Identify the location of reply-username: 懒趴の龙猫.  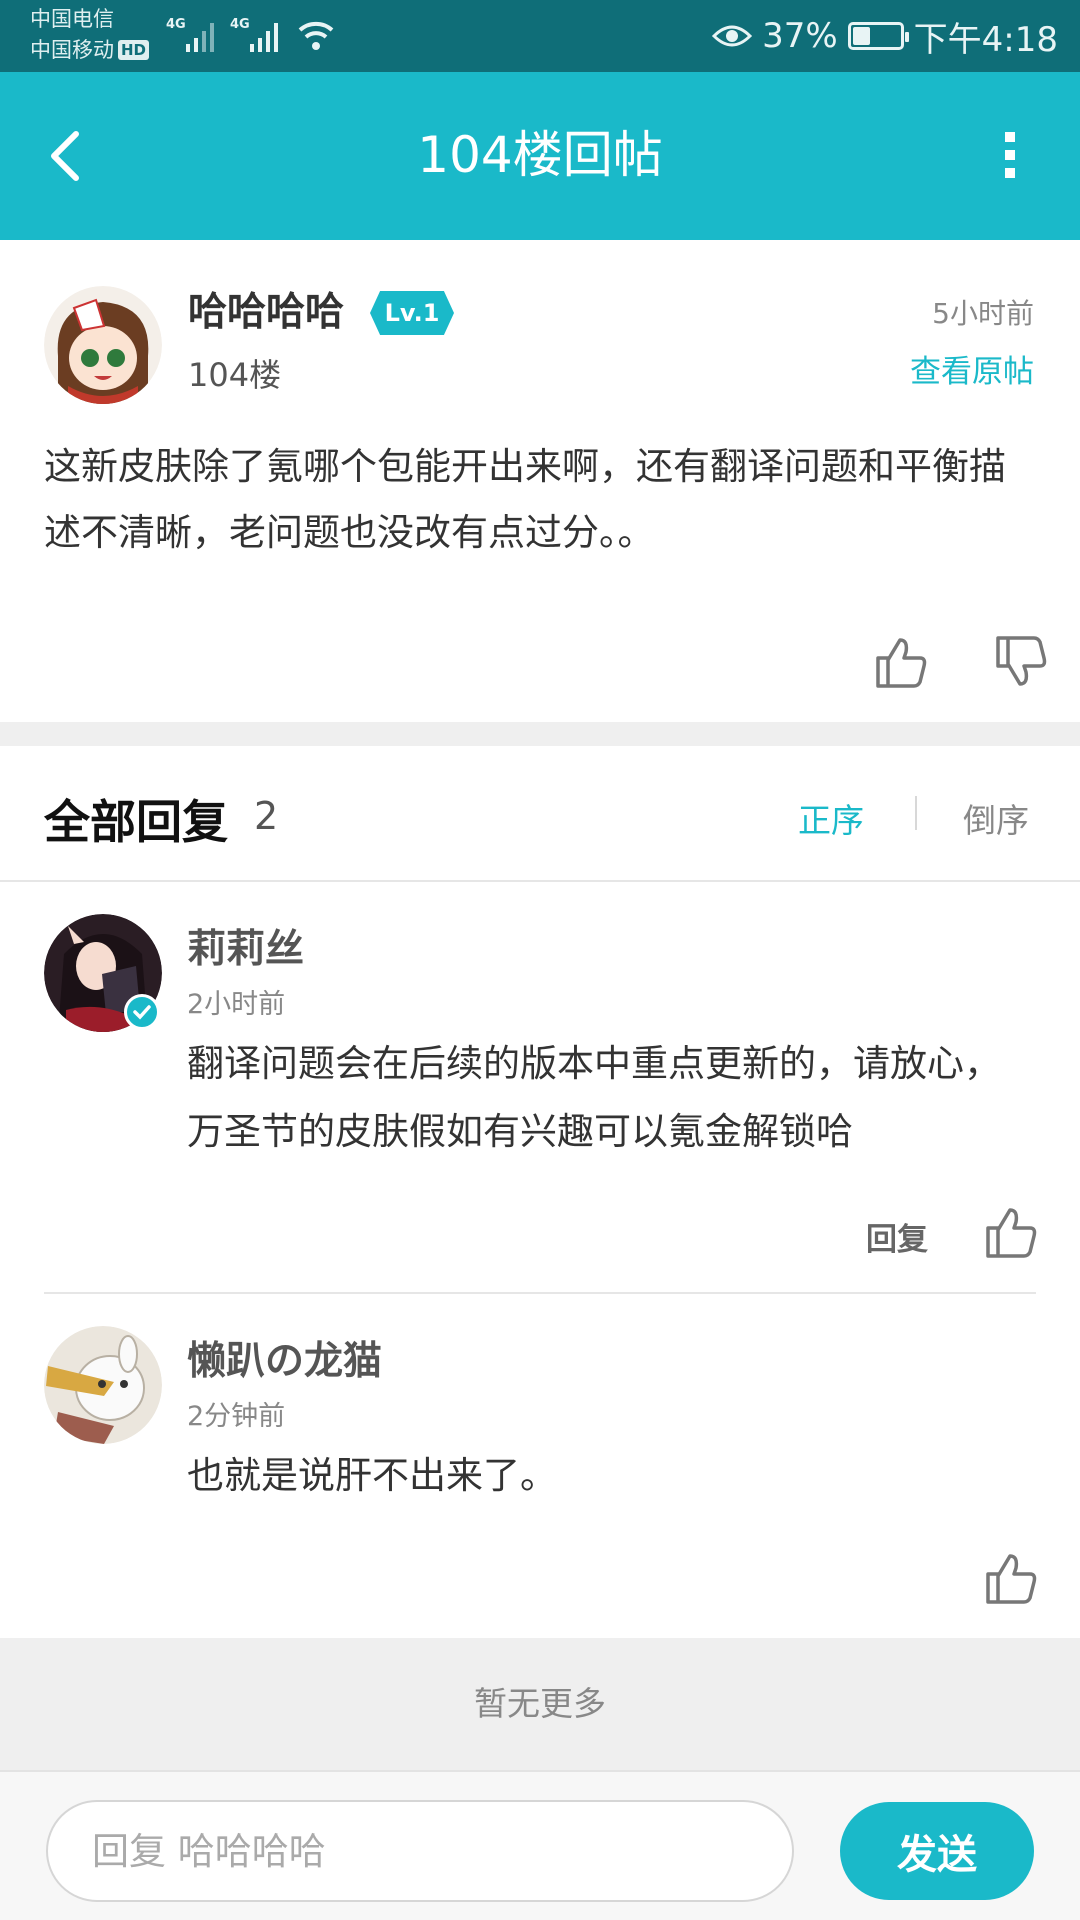
(284, 1358).